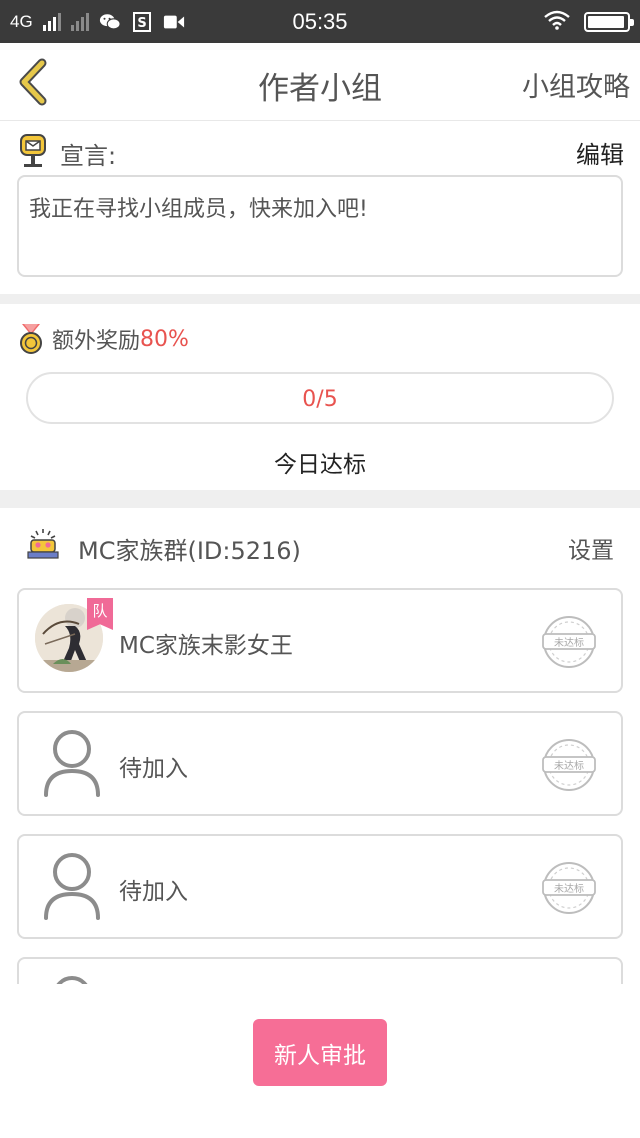 The width and height of the screenshot is (640, 1138). What do you see at coordinates (321, 151) in the screenshot?
I see `declaration-header: 宣言: 编辑` at bounding box center [321, 151].